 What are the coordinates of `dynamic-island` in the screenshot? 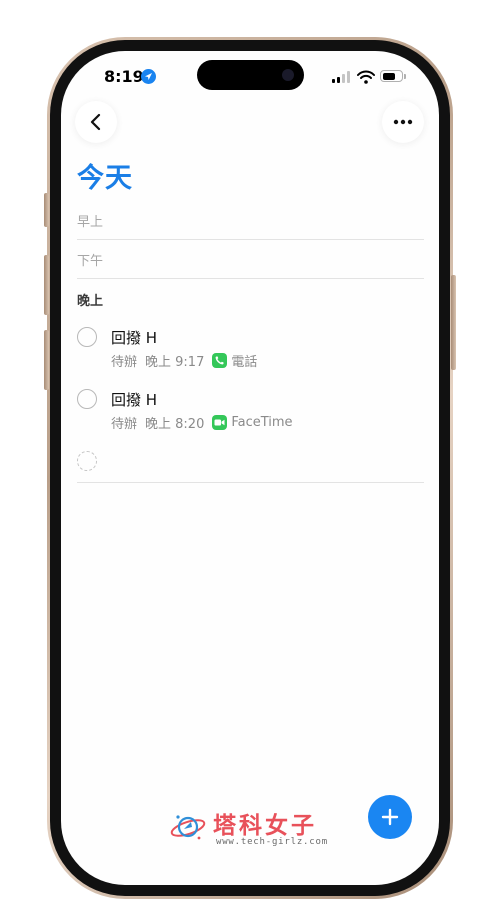 It's located at (250, 75).